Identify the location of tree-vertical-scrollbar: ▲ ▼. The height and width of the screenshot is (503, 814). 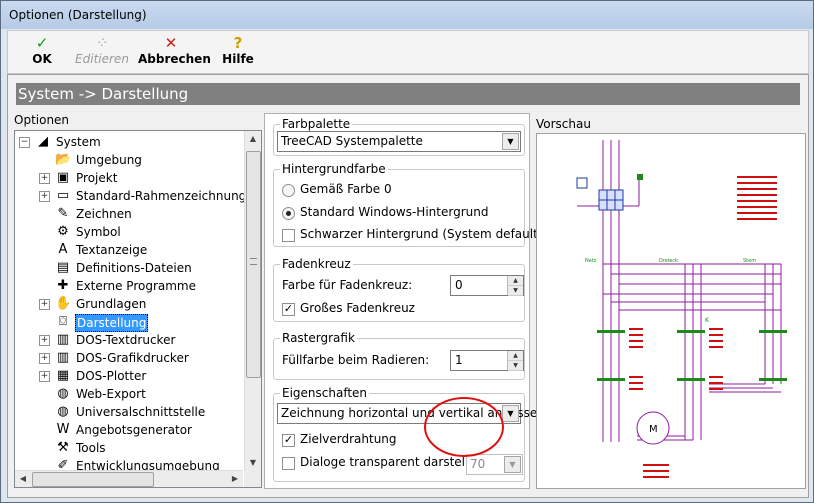
(252, 301).